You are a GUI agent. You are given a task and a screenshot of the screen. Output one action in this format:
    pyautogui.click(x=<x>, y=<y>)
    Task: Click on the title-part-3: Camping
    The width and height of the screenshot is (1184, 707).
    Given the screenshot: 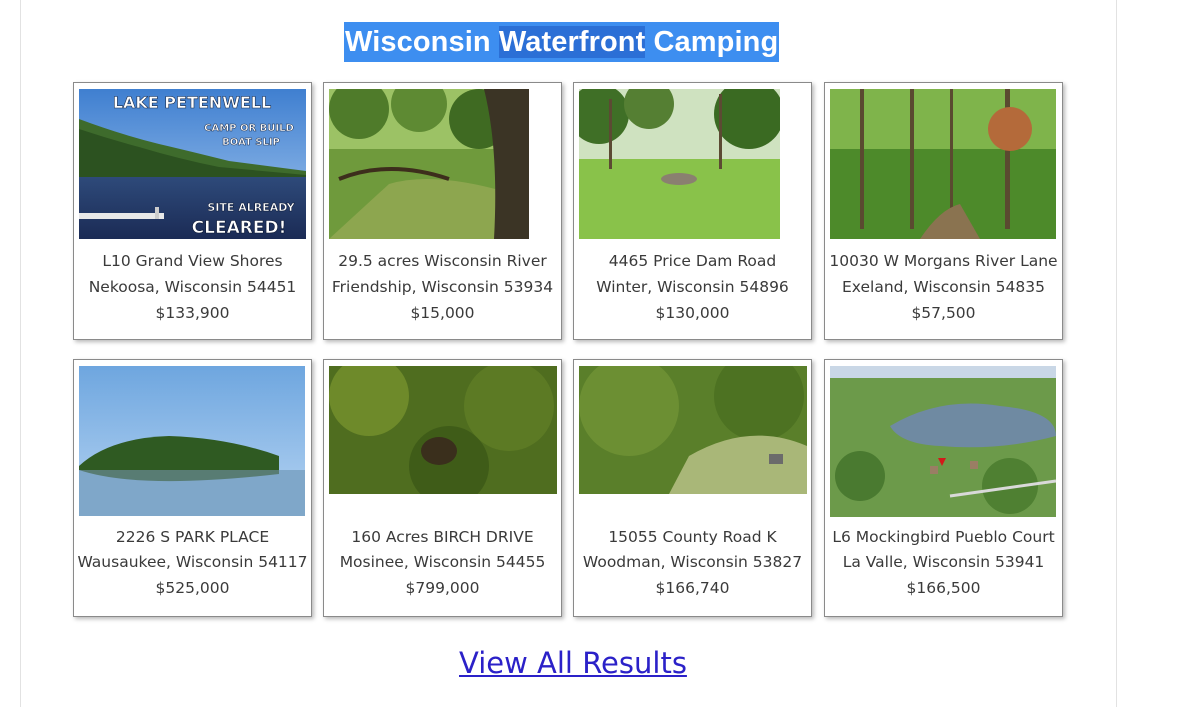 What is the action you would take?
    pyautogui.click(x=712, y=42)
    